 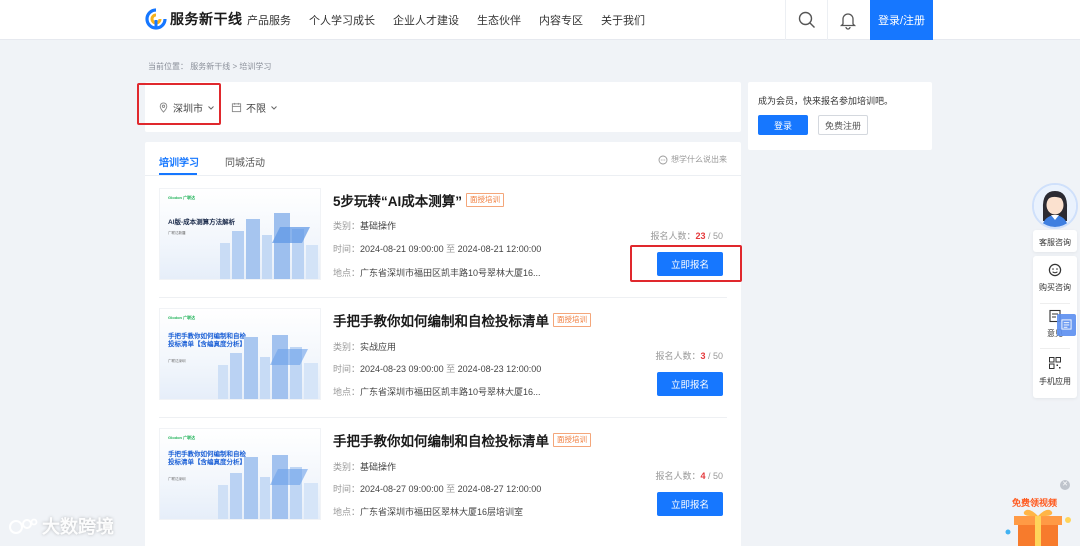 I want to click on signup-count-label: 报名人数：, so click(x=678, y=356).